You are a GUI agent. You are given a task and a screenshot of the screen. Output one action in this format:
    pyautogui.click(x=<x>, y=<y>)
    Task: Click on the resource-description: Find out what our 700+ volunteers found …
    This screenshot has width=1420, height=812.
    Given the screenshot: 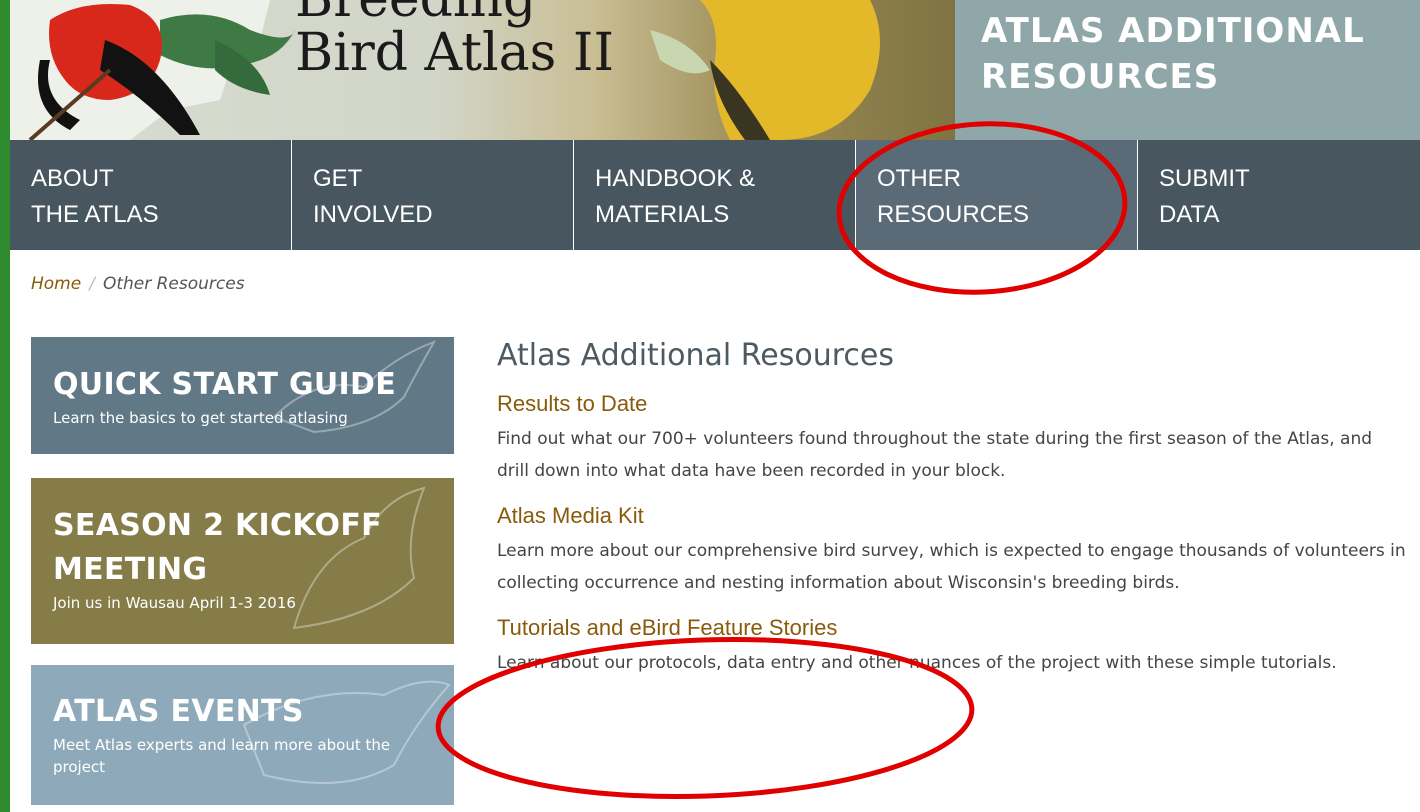 What is the action you would take?
    pyautogui.click(x=935, y=455)
    